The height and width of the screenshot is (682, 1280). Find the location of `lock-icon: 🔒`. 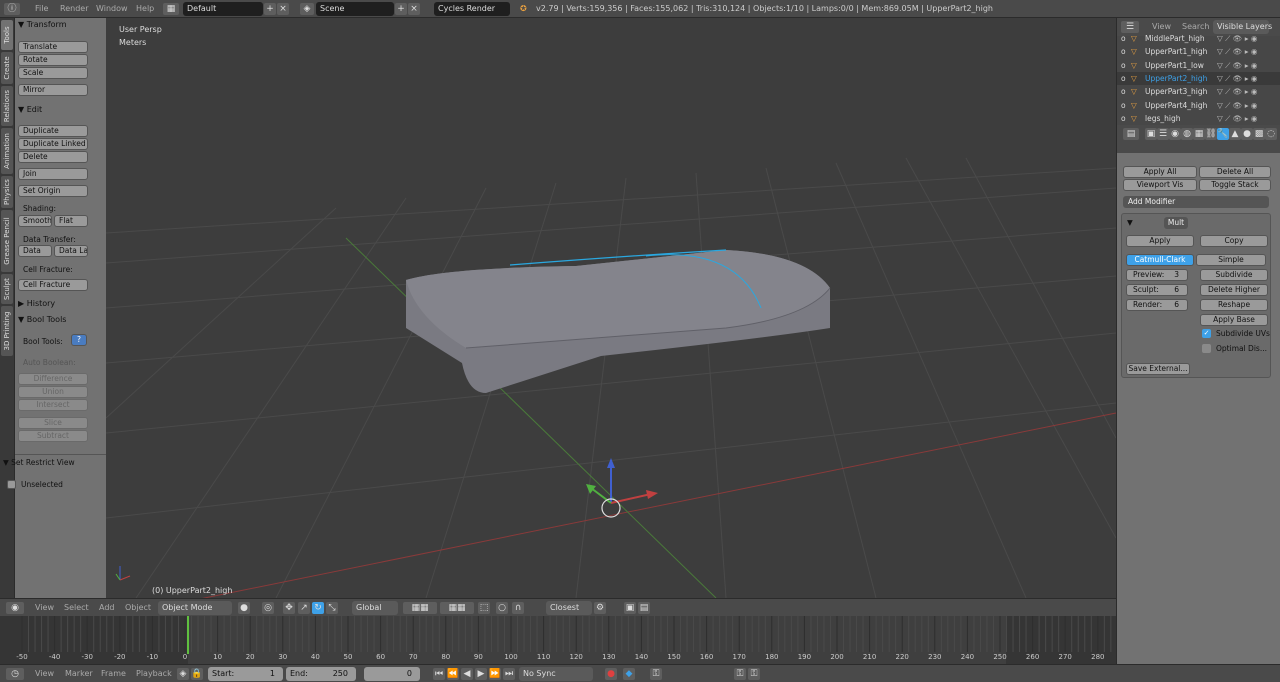

lock-icon: 🔒 is located at coordinates (197, 674).